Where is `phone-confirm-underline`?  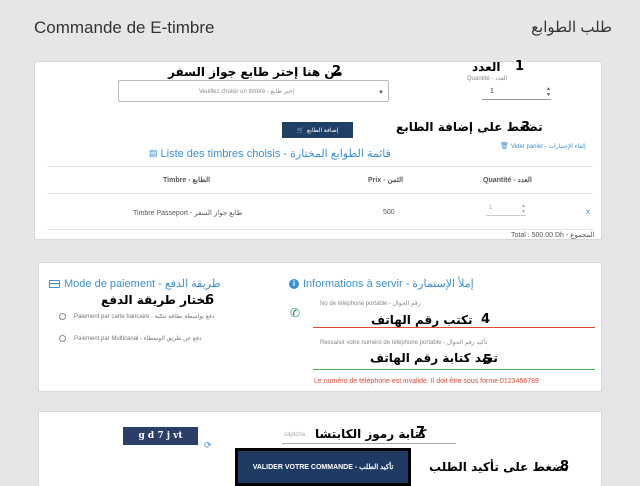
phone-confirm-underline is located at coordinates (454, 369).